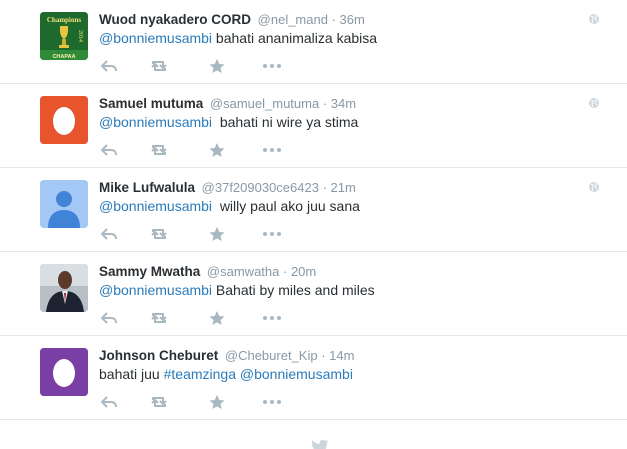 Image resolution: width=627 pixels, height=449 pixels. Describe the element at coordinates (303, 271) in the screenshot. I see `tweet-timestamp: 20m` at that location.